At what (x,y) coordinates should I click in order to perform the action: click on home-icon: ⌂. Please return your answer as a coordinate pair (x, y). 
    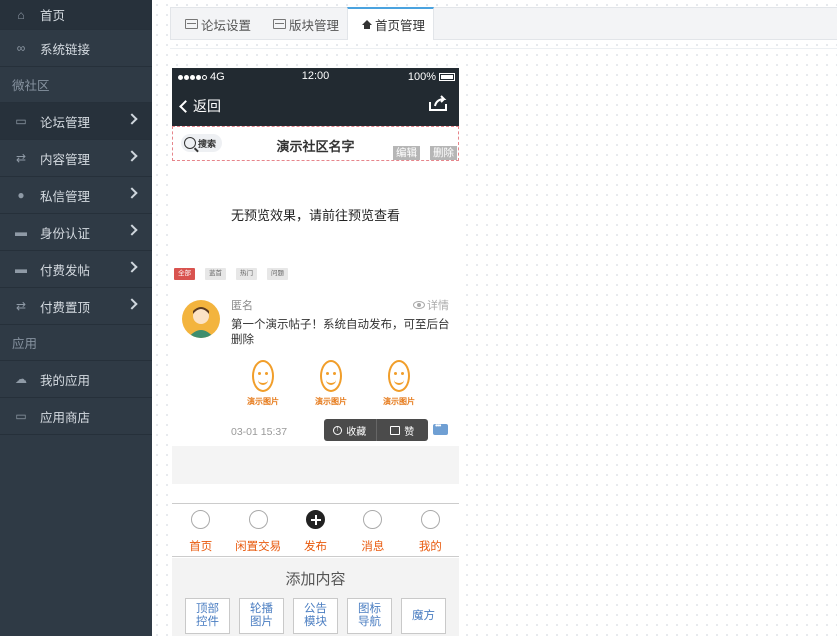
    Looking at the image, I should click on (21, 14).